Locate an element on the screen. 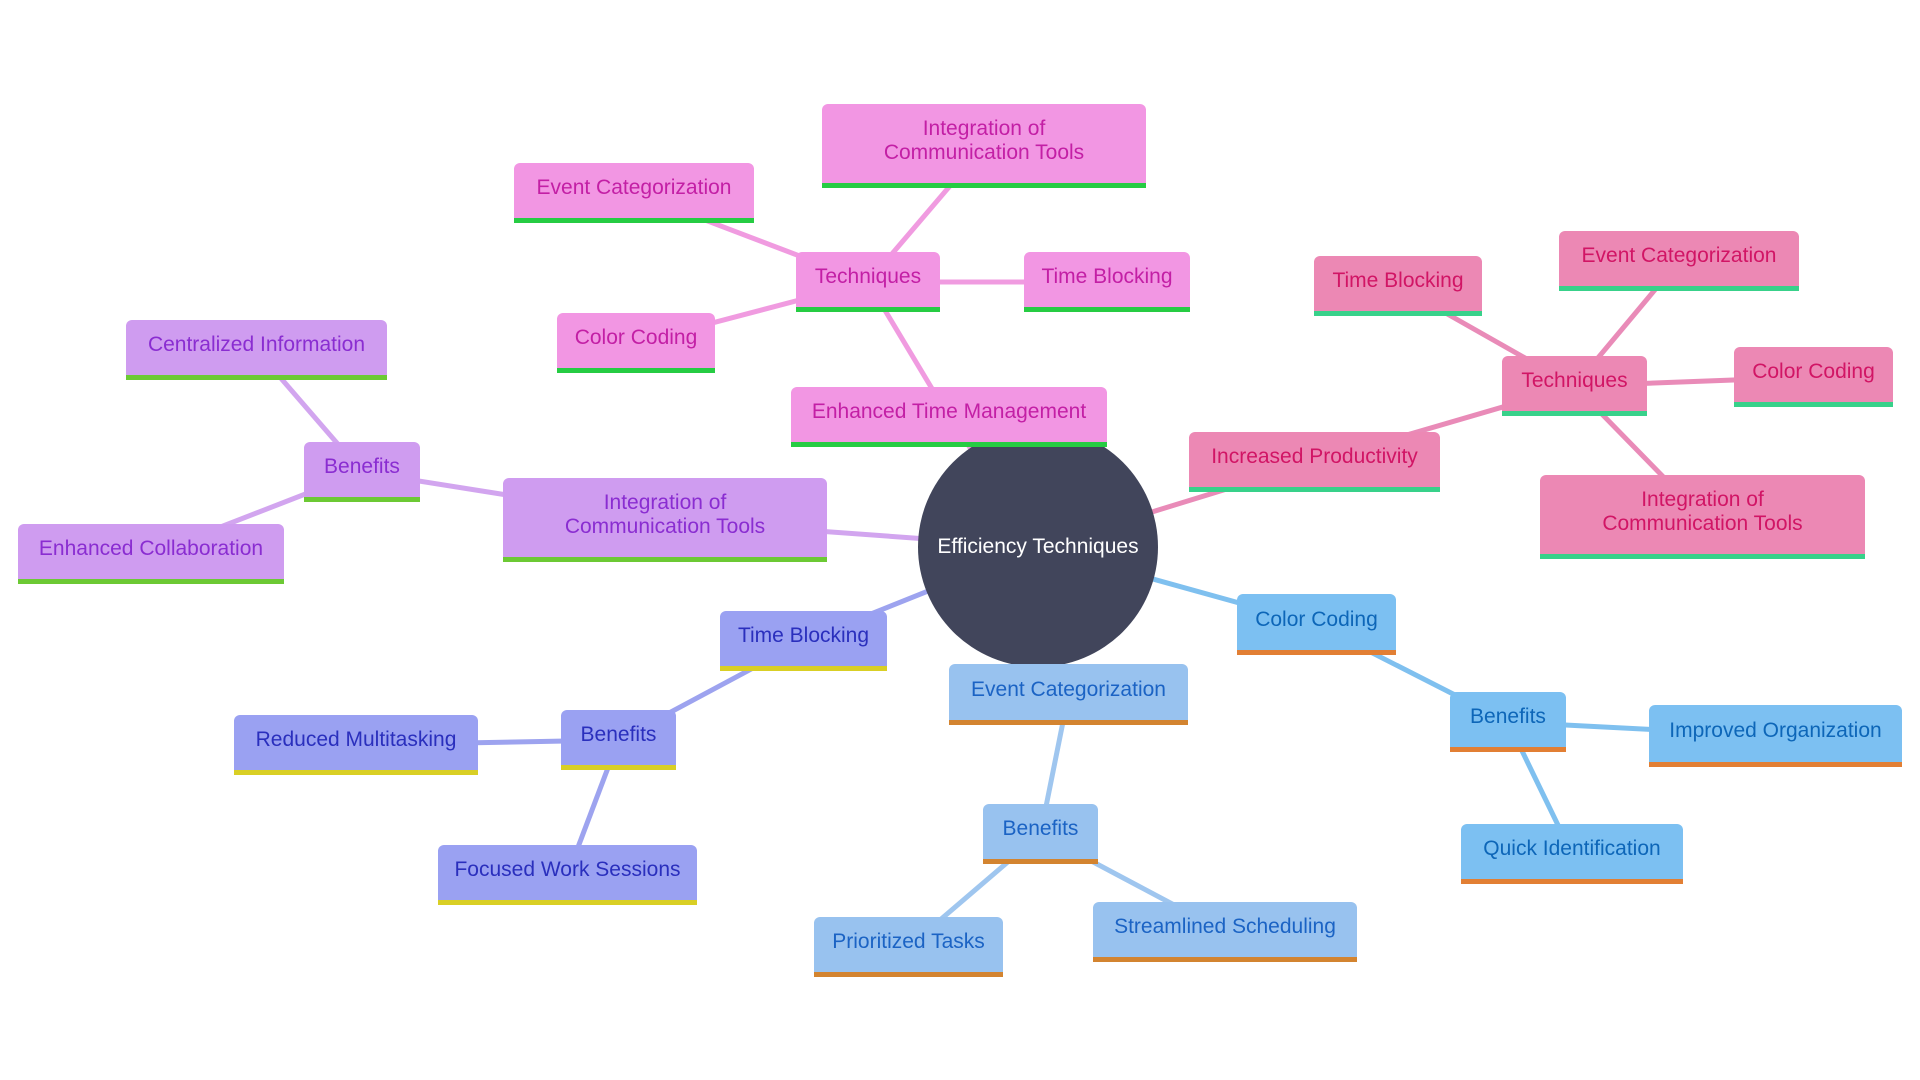  node-label: Enhanced Collaboration is located at coordinates (151, 548).